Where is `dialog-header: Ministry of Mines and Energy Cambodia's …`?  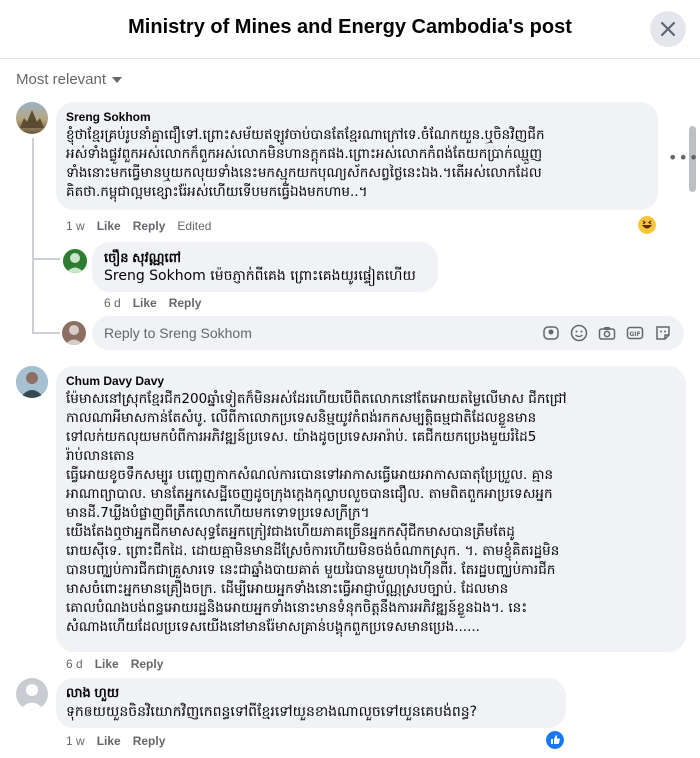 dialog-header: Ministry of Mines and Energy Cambodia's … is located at coordinates (350, 29).